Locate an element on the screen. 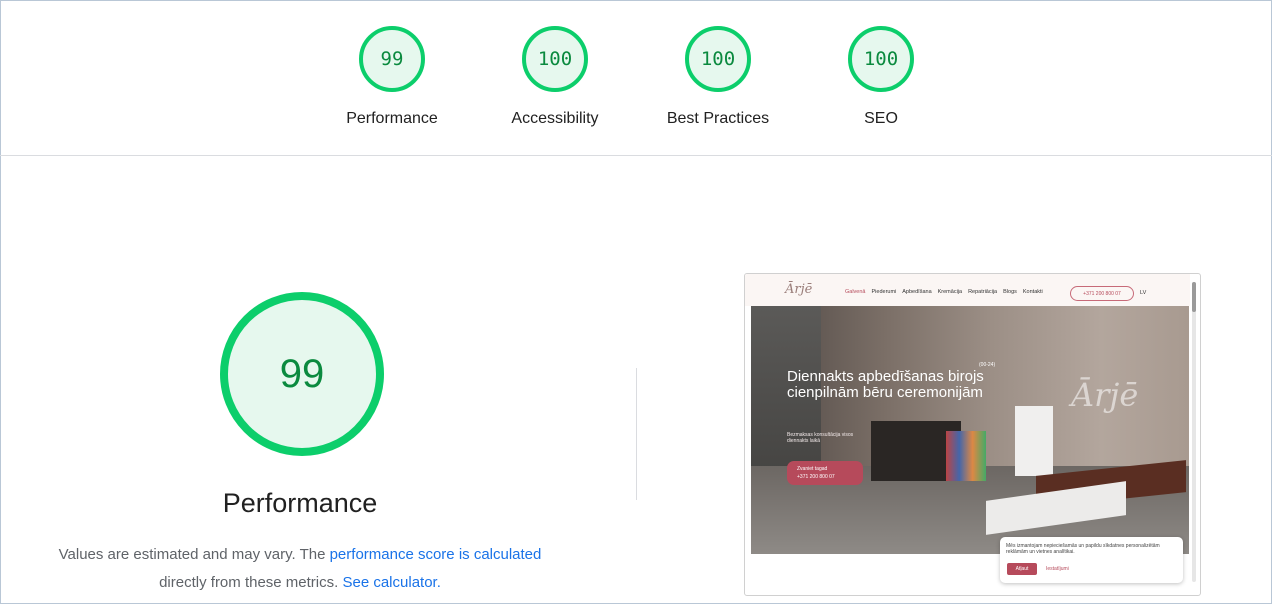 Image resolution: width=1272 pixels, height=604 pixels. hero-badge: (00-24) is located at coordinates (987, 365).